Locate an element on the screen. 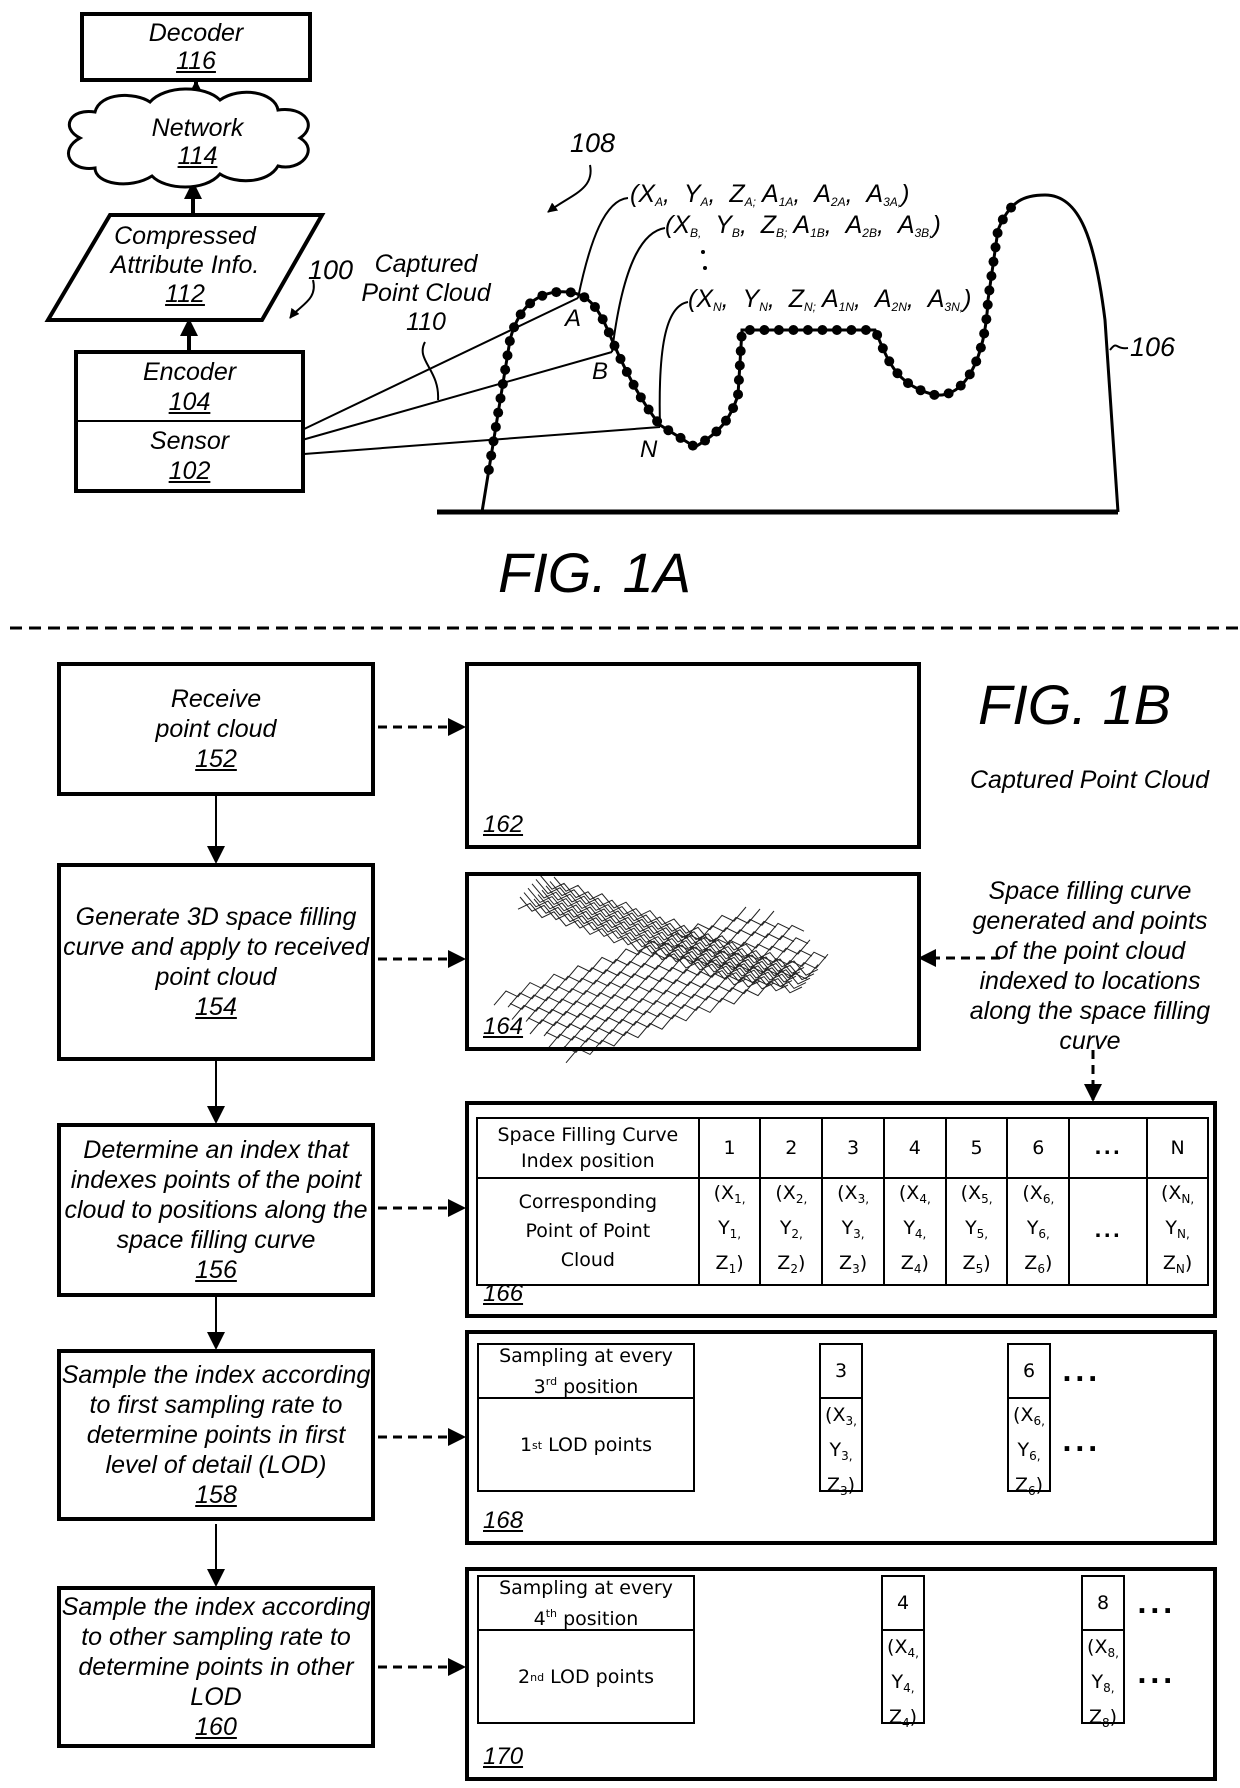  fig1a-title: FIG. 1A is located at coordinates (594, 572).